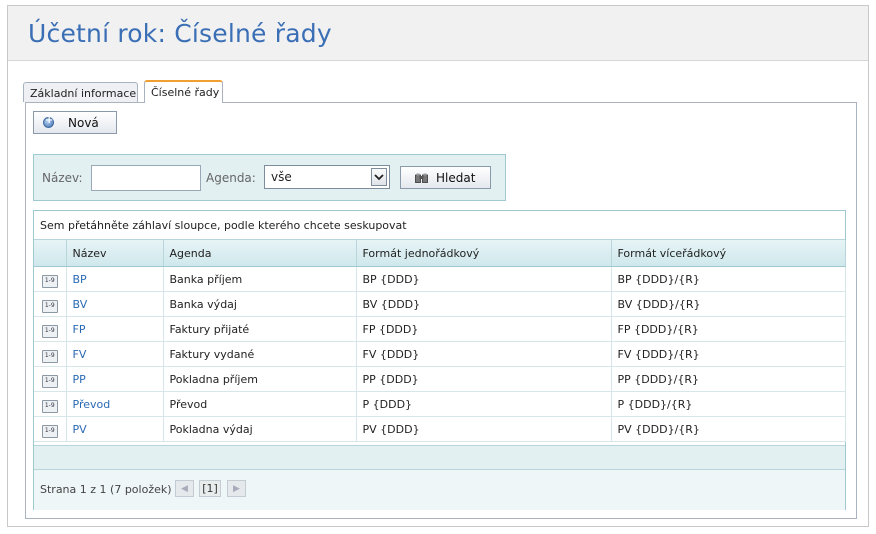 The height and width of the screenshot is (534, 876). I want to click on table-row: 1-9 Převod Převod P {DDD} P {DDD}/{R}, so click(440, 404).